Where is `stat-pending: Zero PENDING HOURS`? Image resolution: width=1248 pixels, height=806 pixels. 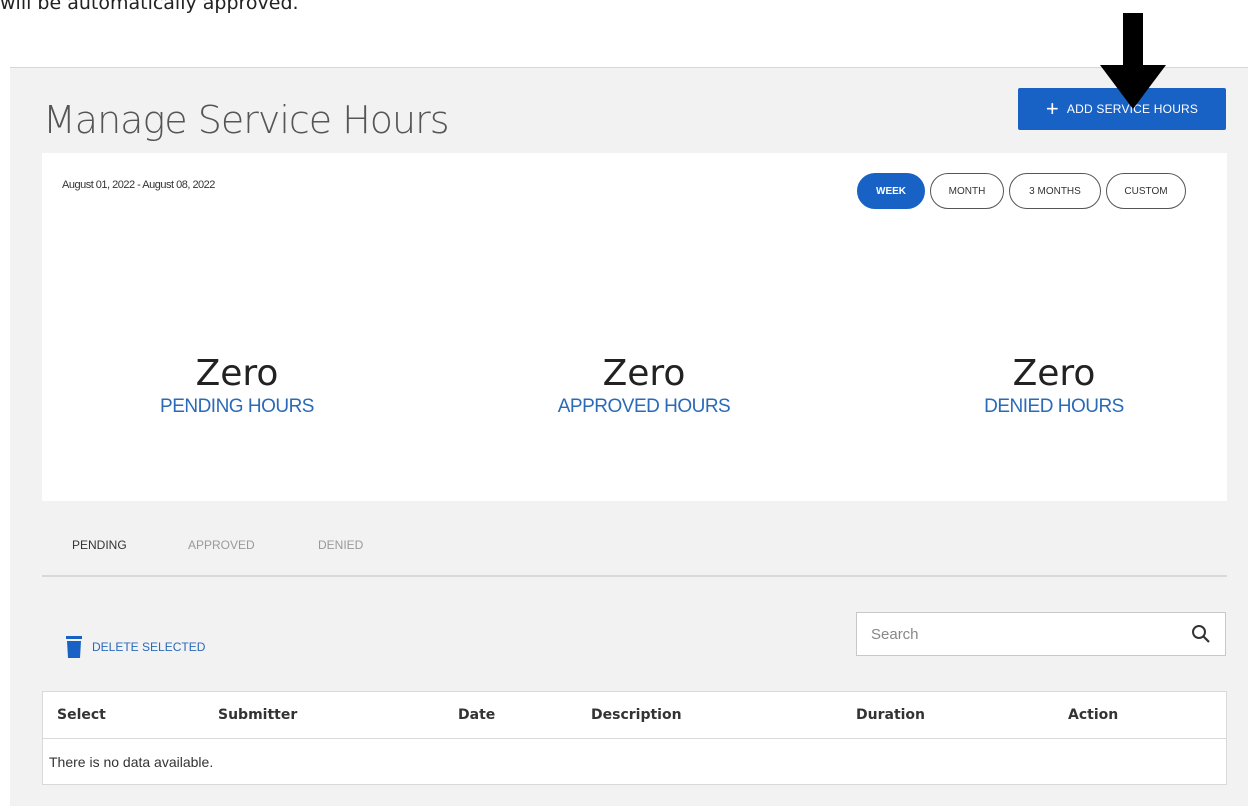
stat-pending: Zero PENDING HOURS is located at coordinates (237, 386).